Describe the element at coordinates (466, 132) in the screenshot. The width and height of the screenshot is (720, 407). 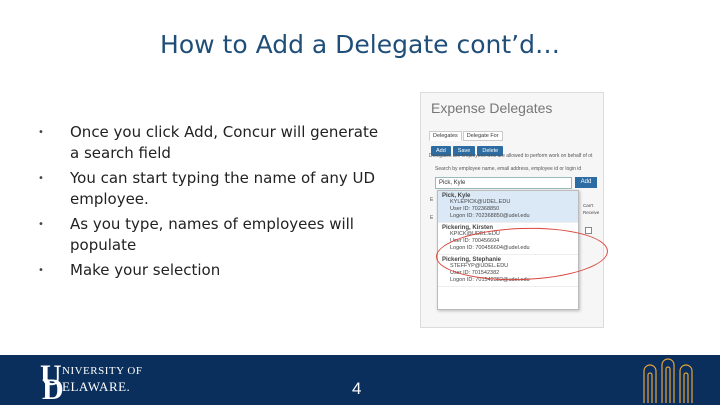
I see `screenshot-tabs: Delegates Delegate For` at that location.